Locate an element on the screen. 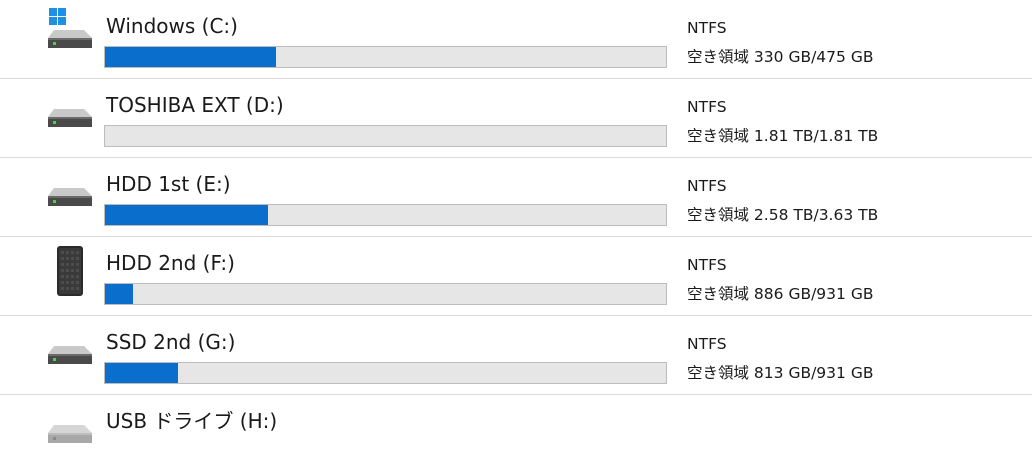 This screenshot has width=1032, height=472. drive-name: TOSHIBA EXT (D:) is located at coordinates (195, 105).